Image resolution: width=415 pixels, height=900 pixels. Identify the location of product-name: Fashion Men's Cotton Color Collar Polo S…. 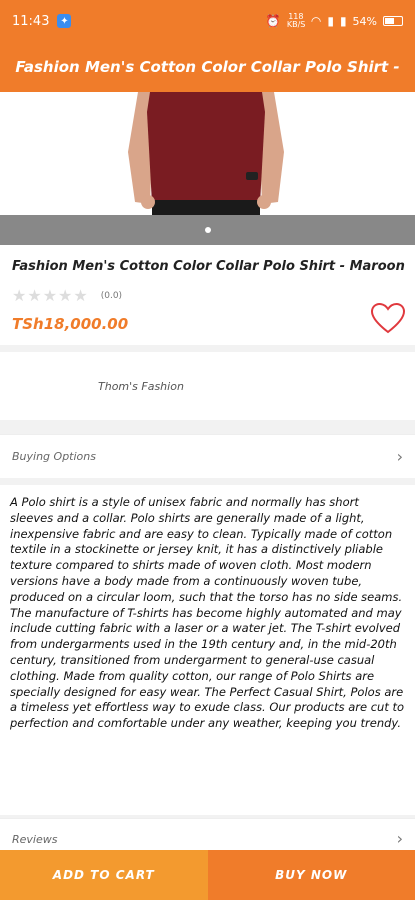
(208, 266).